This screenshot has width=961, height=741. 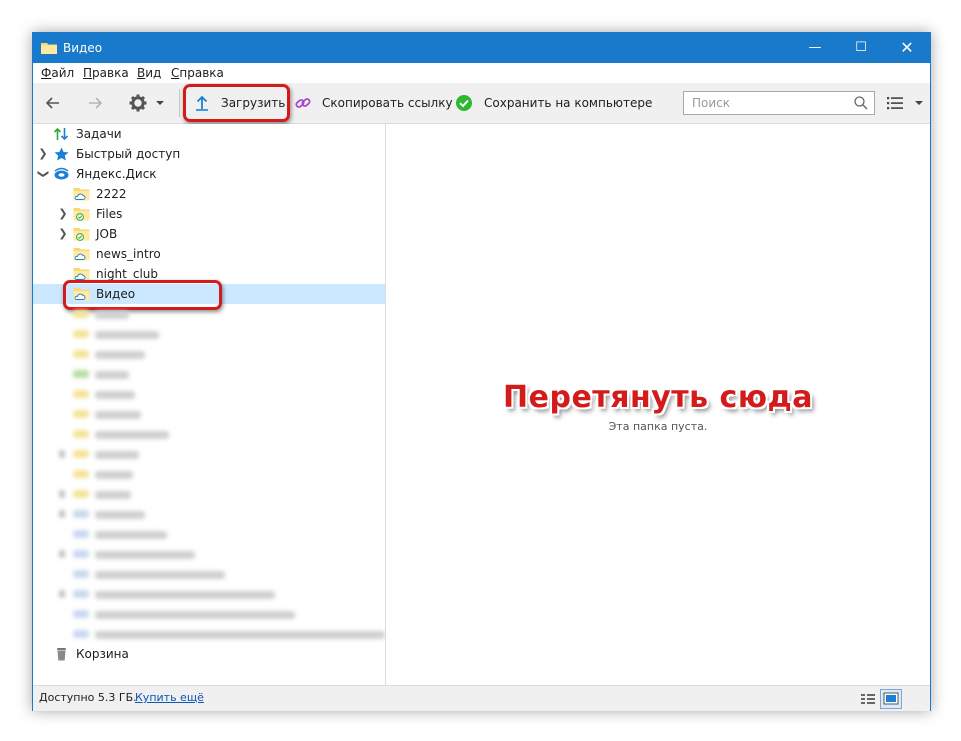 I want to click on menu-view: Вид, so click(x=149, y=73).